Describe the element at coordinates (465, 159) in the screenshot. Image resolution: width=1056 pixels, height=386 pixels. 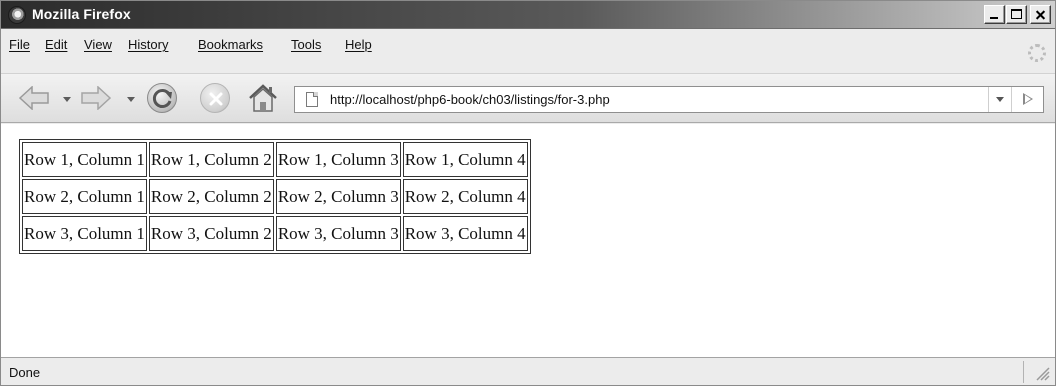
I see `table-cell: Row 1, Column 4` at that location.